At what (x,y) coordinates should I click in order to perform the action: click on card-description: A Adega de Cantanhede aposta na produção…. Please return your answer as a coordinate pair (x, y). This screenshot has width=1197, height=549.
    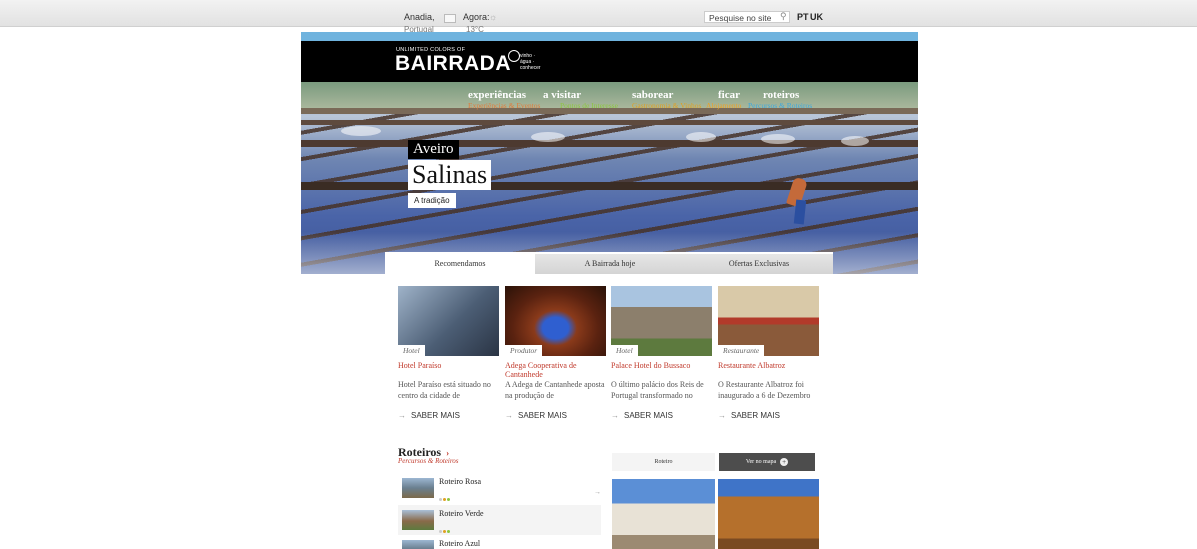
    Looking at the image, I should click on (555, 390).